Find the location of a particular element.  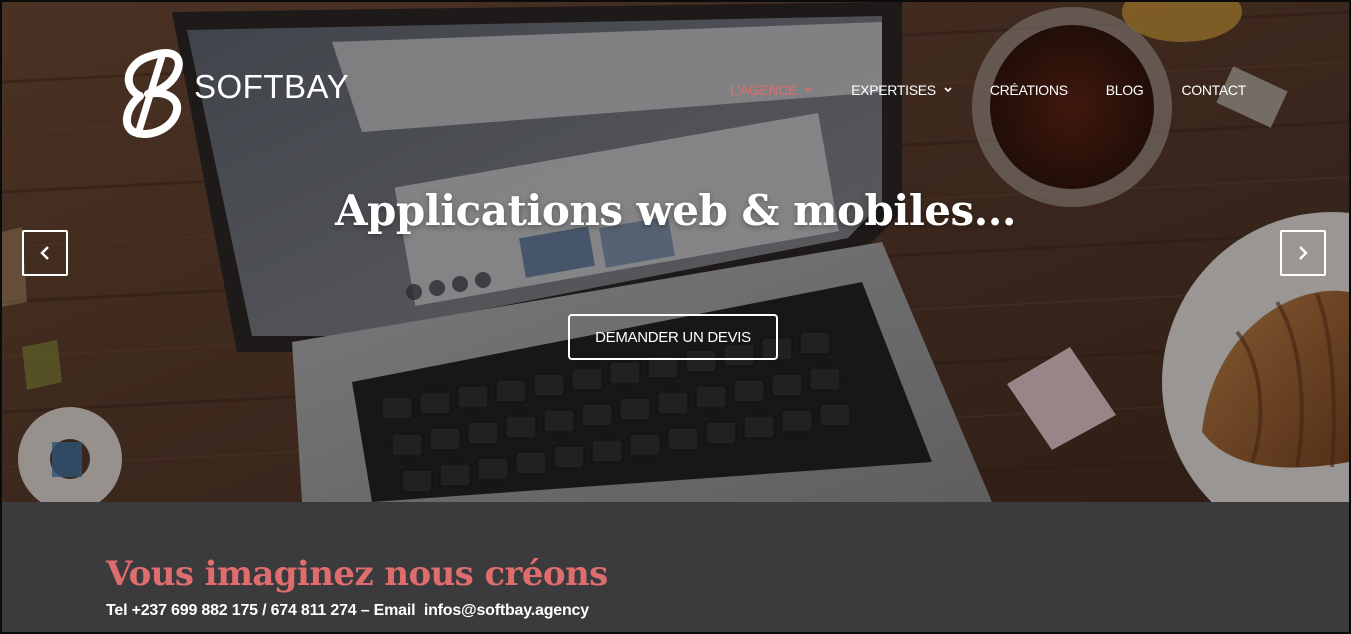

nav-item-label: L'AGENCE is located at coordinates (763, 90).